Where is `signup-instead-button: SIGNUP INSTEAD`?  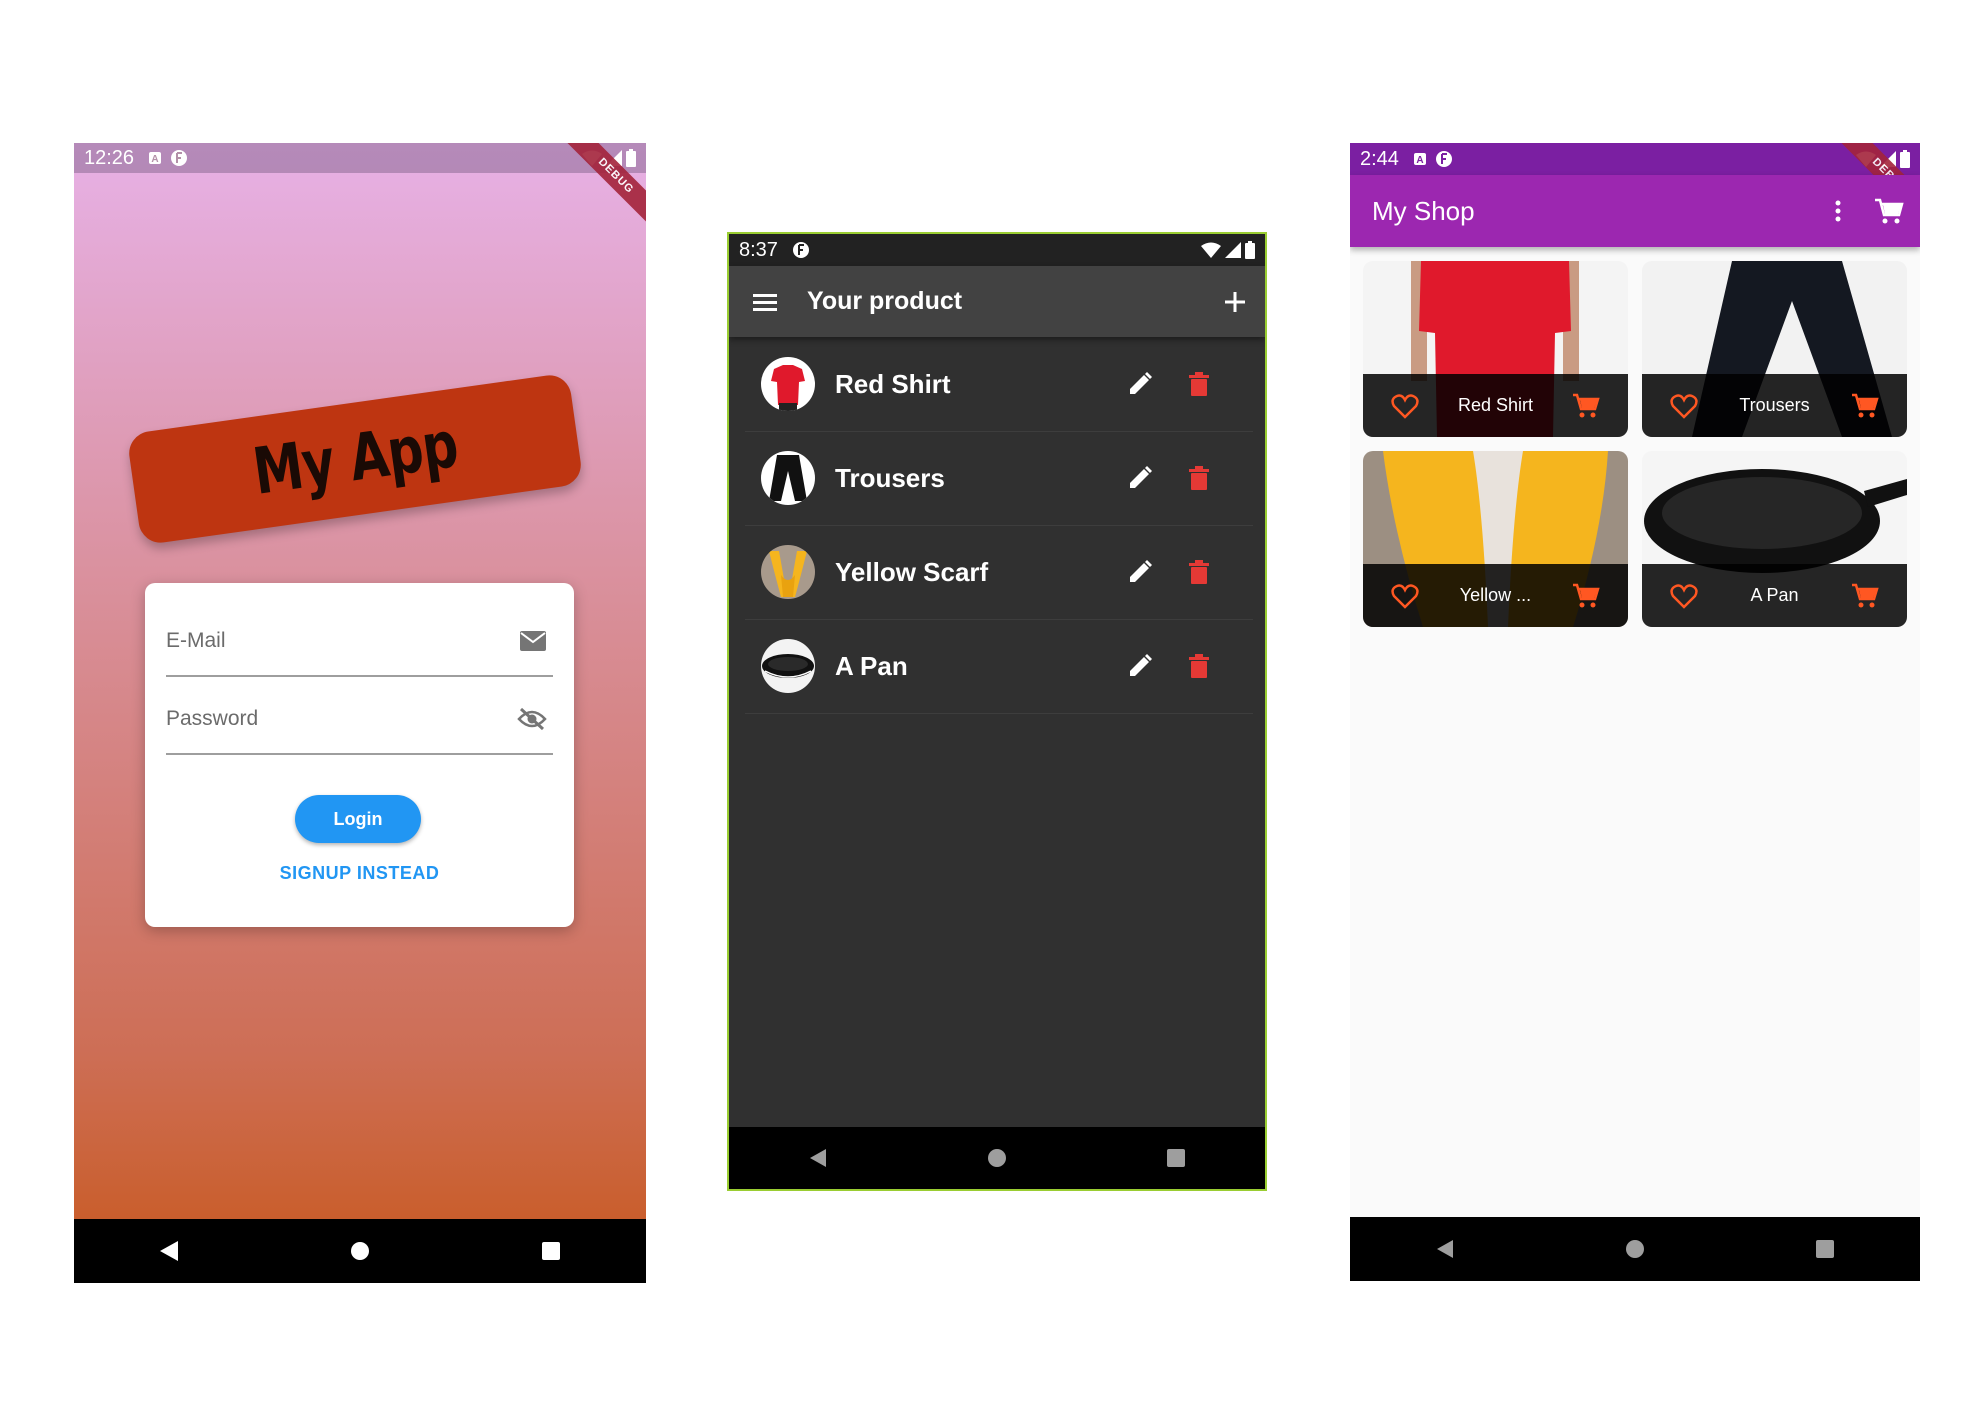
signup-instead-button: SIGNUP INSTEAD is located at coordinates (359, 873).